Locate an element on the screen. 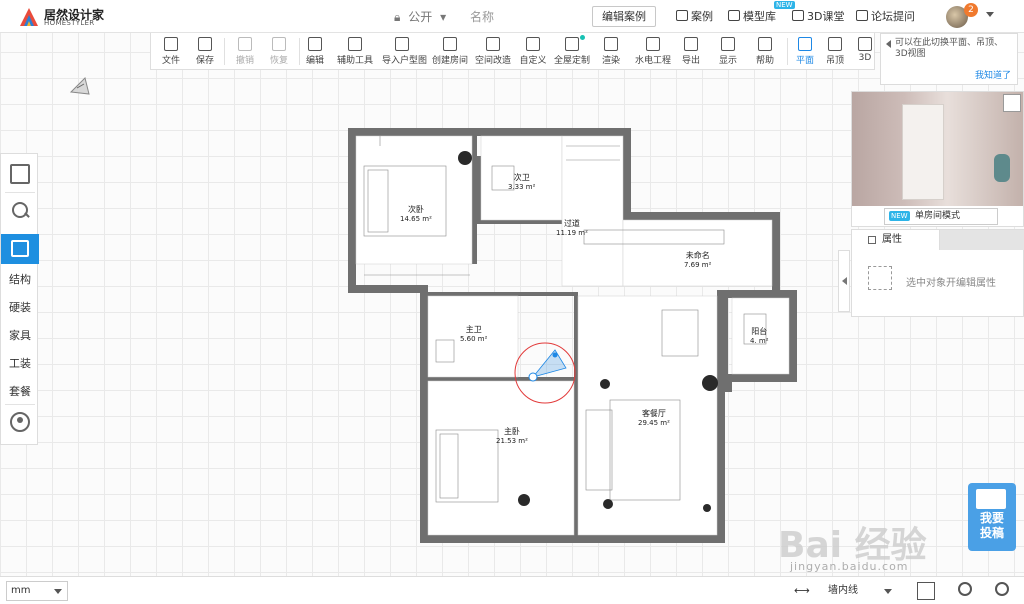 This screenshot has width=1024, height=604. save-button: 保存 is located at coordinates (205, 51).